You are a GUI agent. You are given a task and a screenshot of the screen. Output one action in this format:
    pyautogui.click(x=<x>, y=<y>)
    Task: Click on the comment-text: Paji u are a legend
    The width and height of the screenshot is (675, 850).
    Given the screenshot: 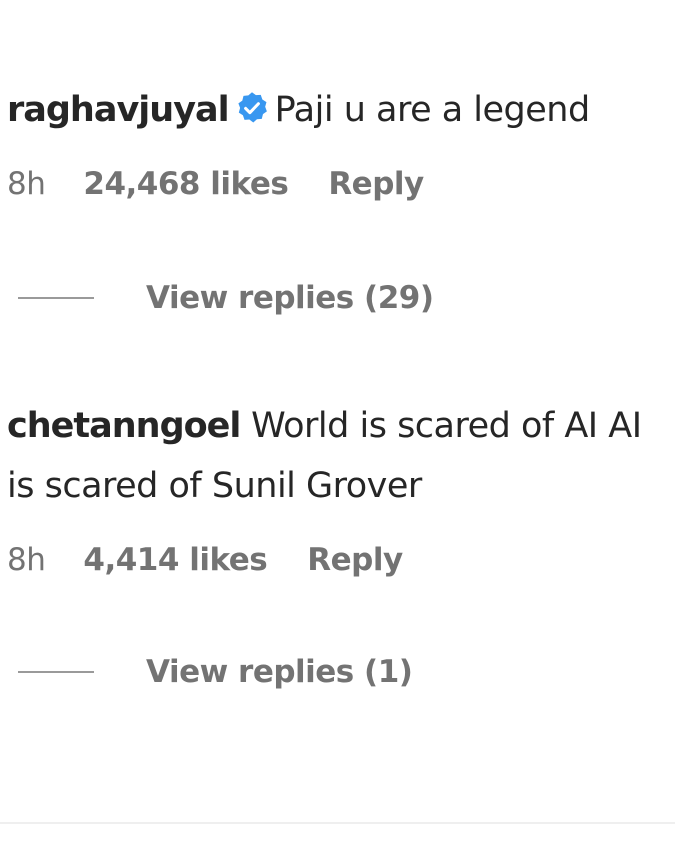 What is the action you would take?
    pyautogui.click(x=432, y=110)
    